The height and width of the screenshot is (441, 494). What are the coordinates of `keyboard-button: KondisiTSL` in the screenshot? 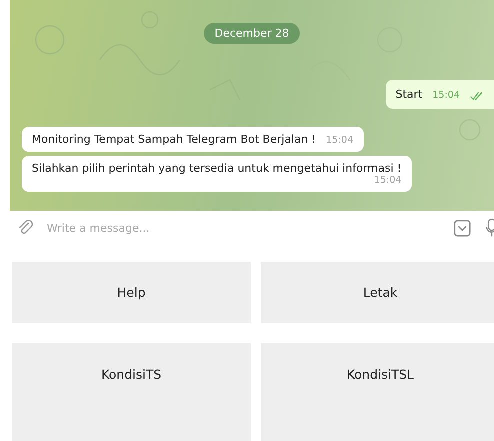 It's located at (377, 392).